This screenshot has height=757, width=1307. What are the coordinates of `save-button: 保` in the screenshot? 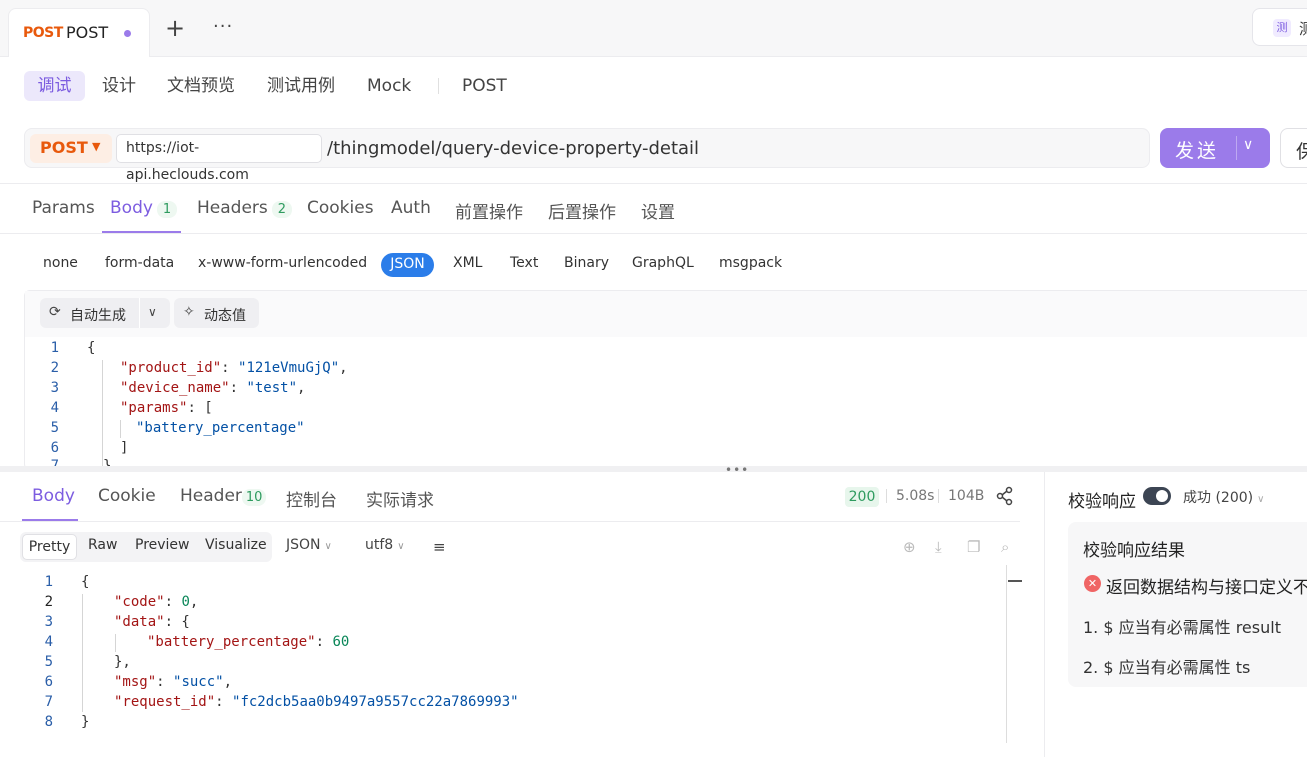 It's located at (1293, 148).